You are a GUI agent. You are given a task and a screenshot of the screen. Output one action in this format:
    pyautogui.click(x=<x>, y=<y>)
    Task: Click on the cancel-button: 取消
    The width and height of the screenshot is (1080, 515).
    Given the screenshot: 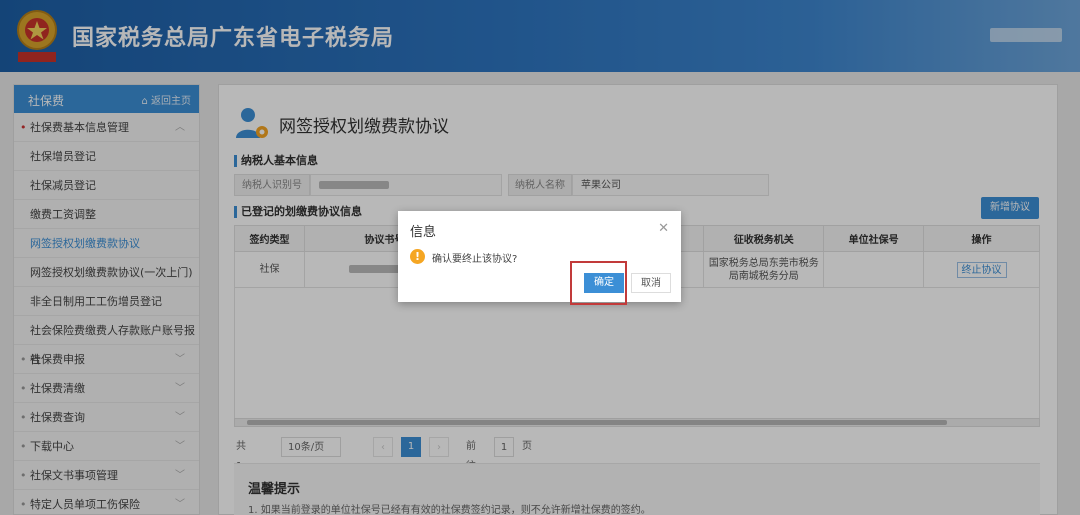 What is the action you would take?
    pyautogui.click(x=651, y=283)
    